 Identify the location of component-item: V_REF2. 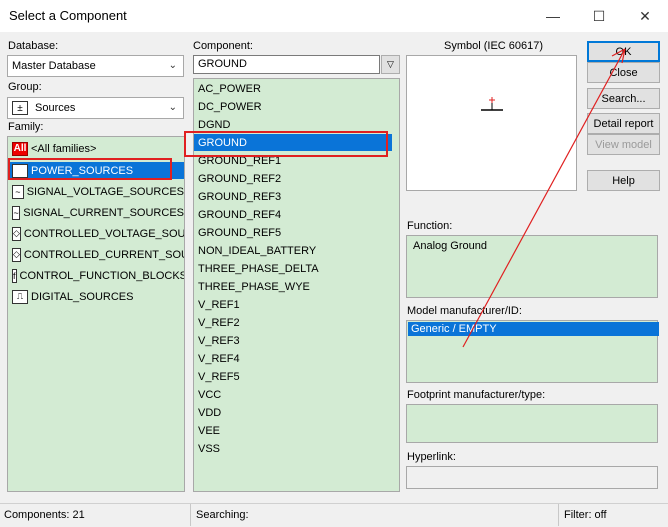
(296, 322).